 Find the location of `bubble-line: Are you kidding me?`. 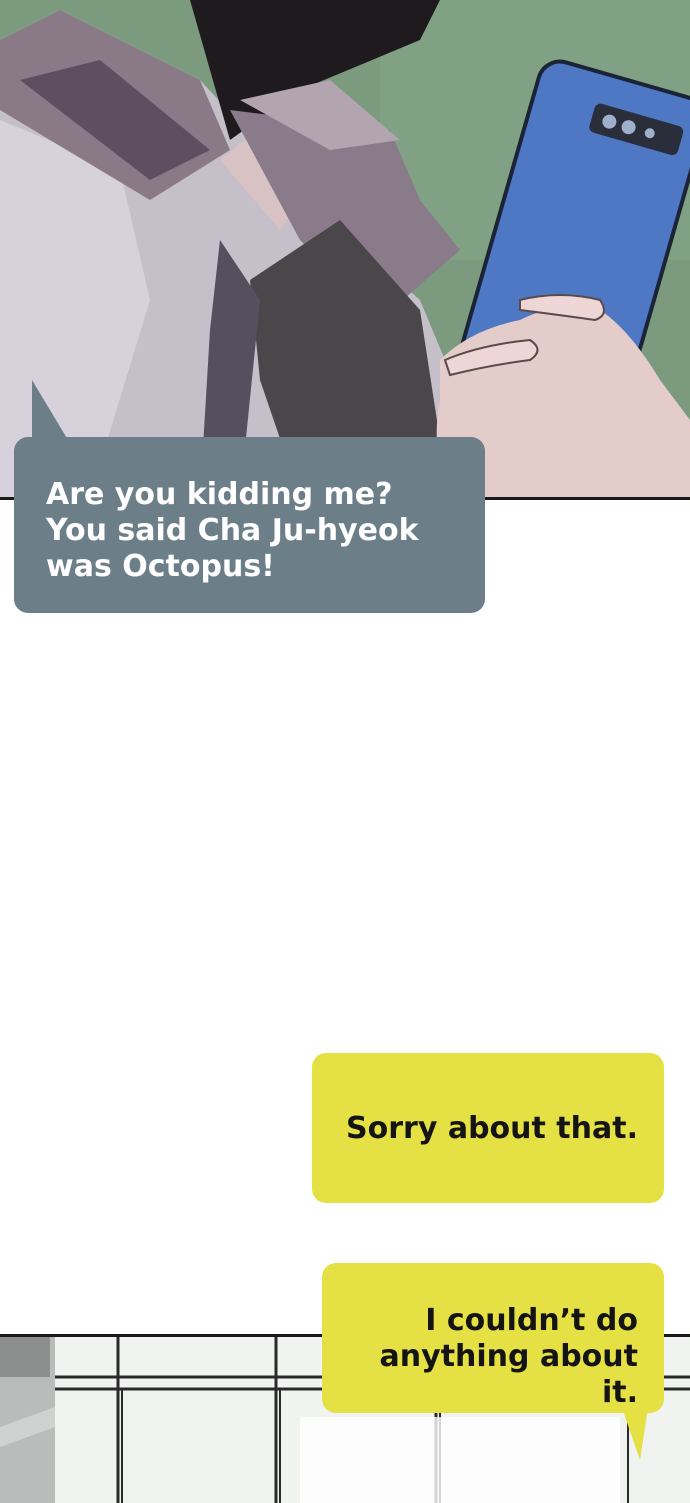

bubble-line: Are you kidding me? is located at coordinates (219, 494).